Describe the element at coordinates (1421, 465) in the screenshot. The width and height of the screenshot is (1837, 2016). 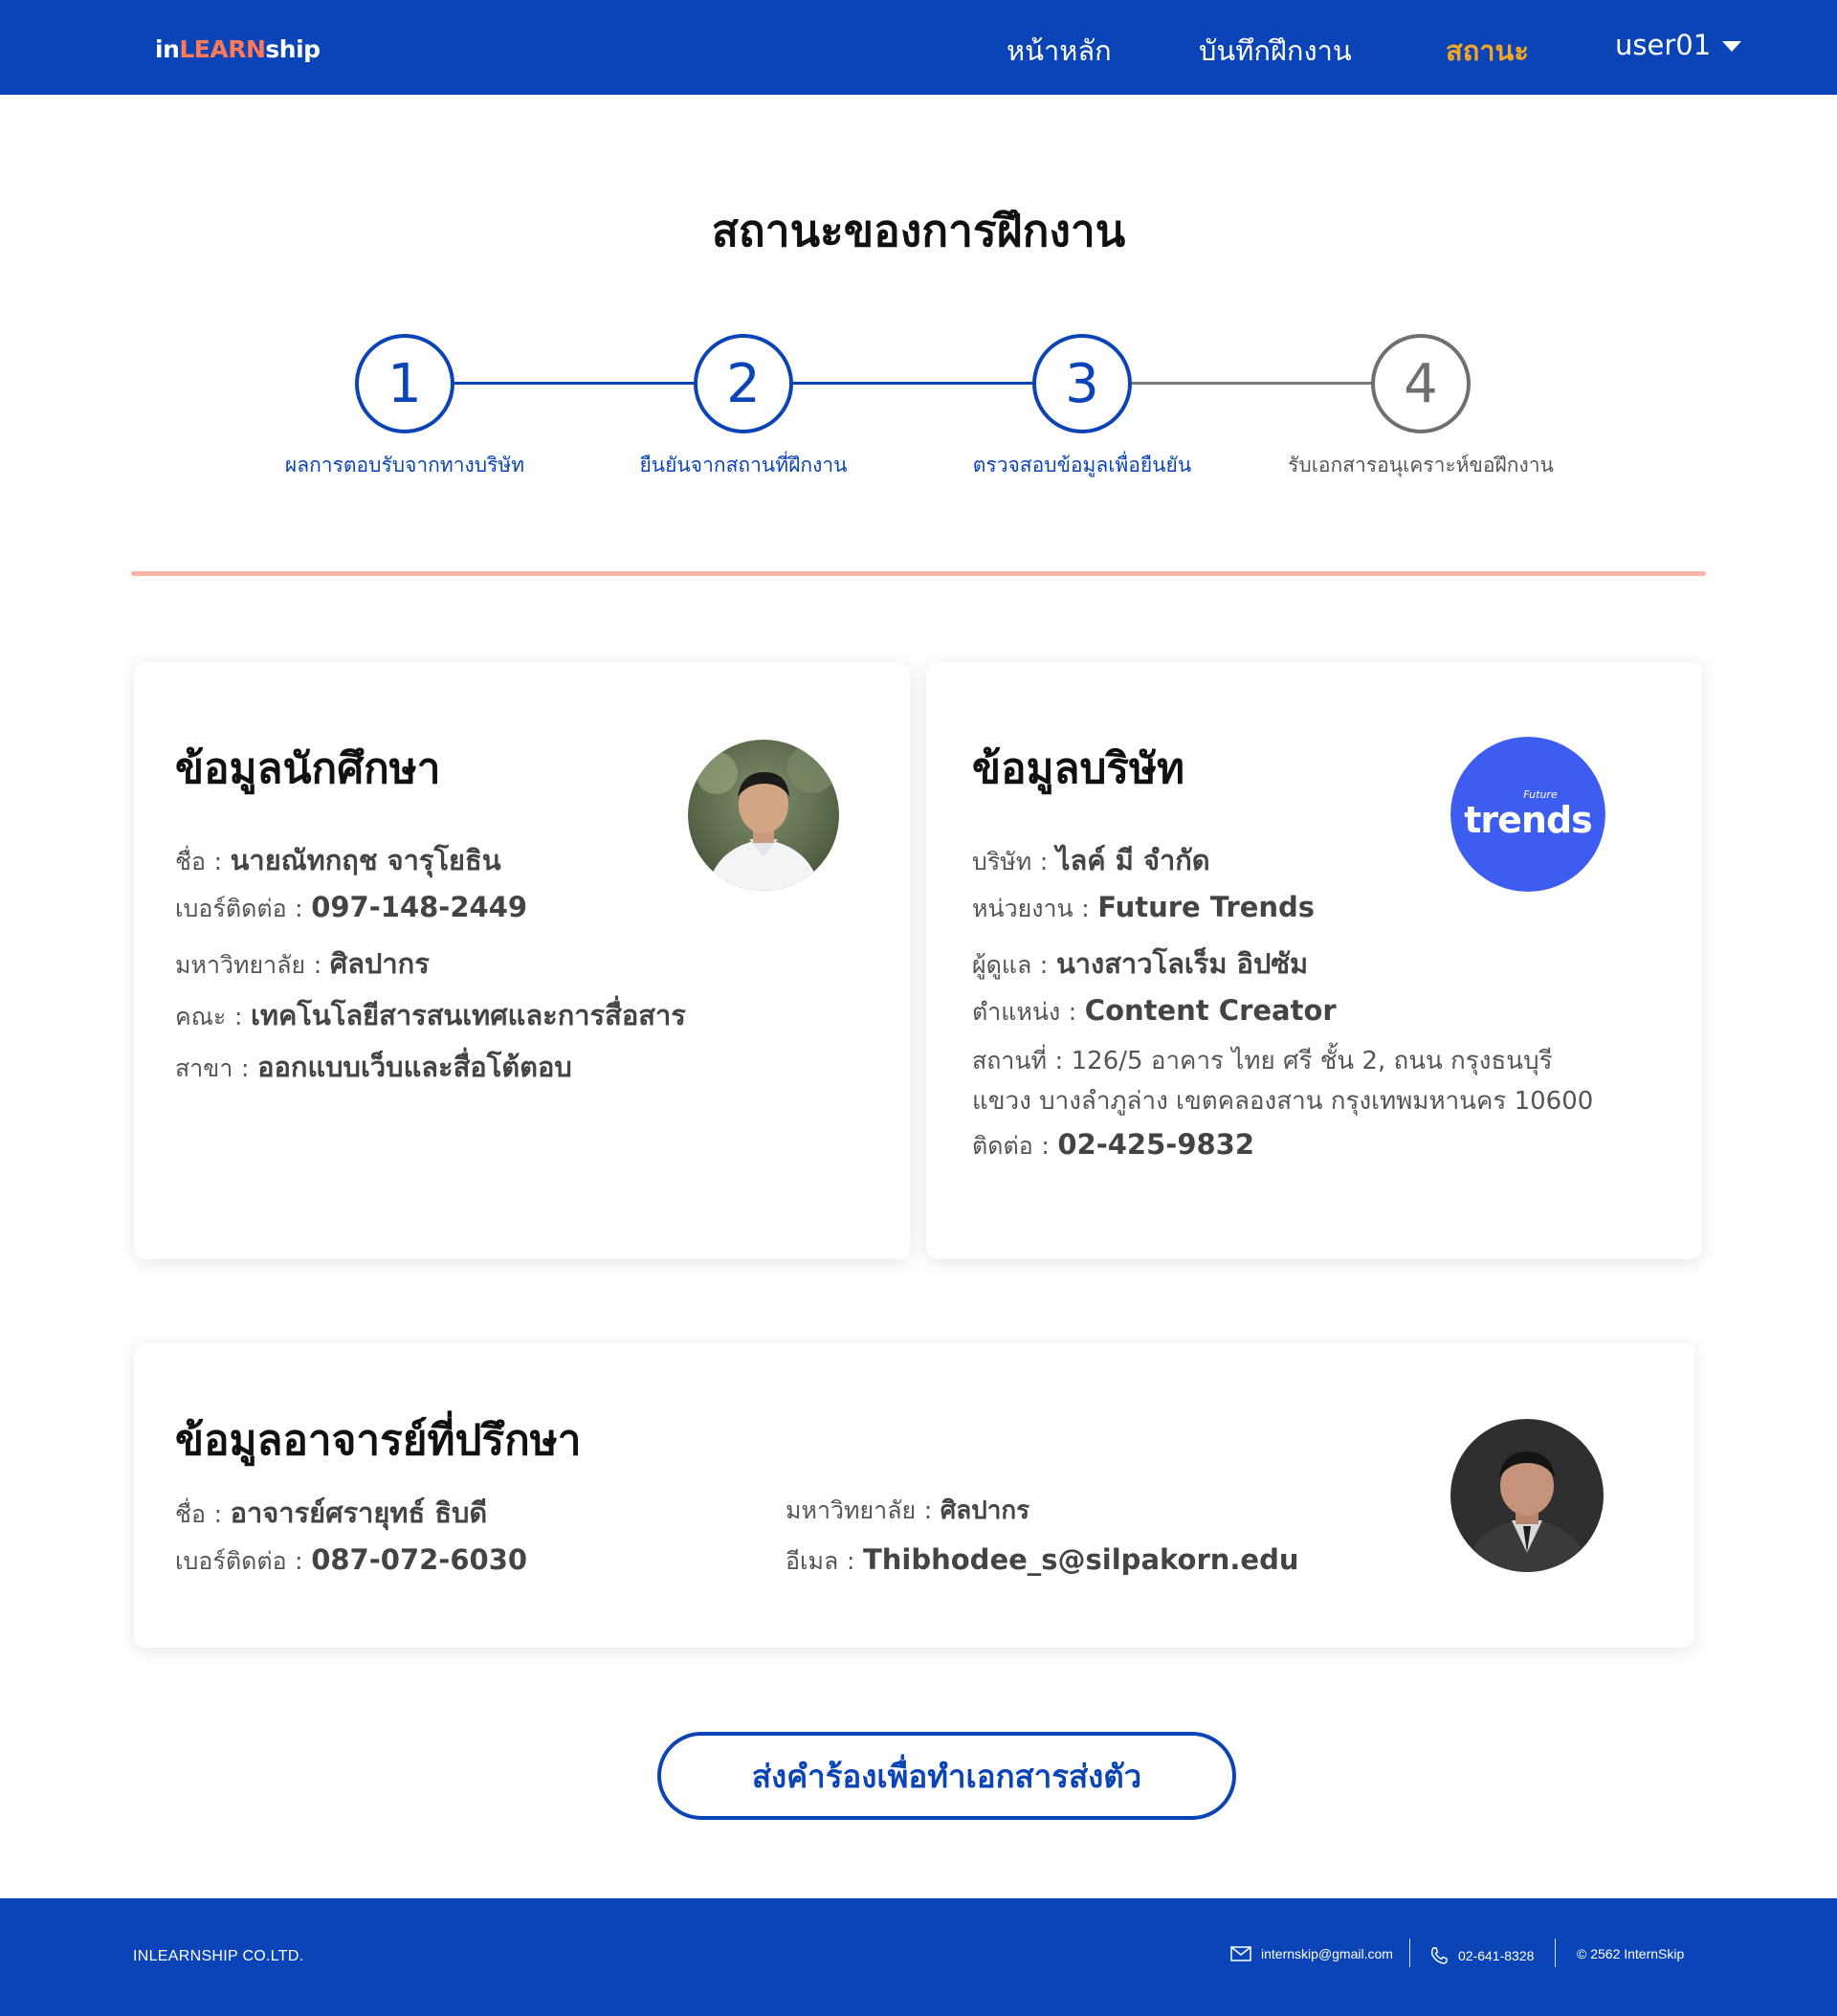
I see `step-4-label: รับเอกสารอนุเคราะห์ขอฝึกงาน` at that location.